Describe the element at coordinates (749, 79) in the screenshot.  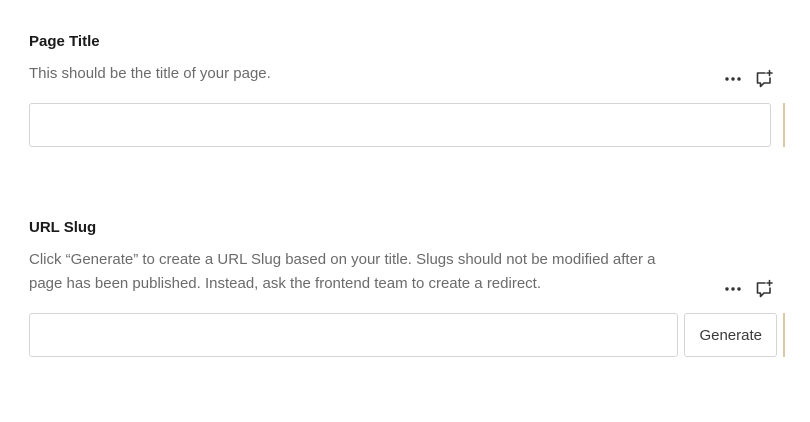
I see `page-title-actions` at that location.